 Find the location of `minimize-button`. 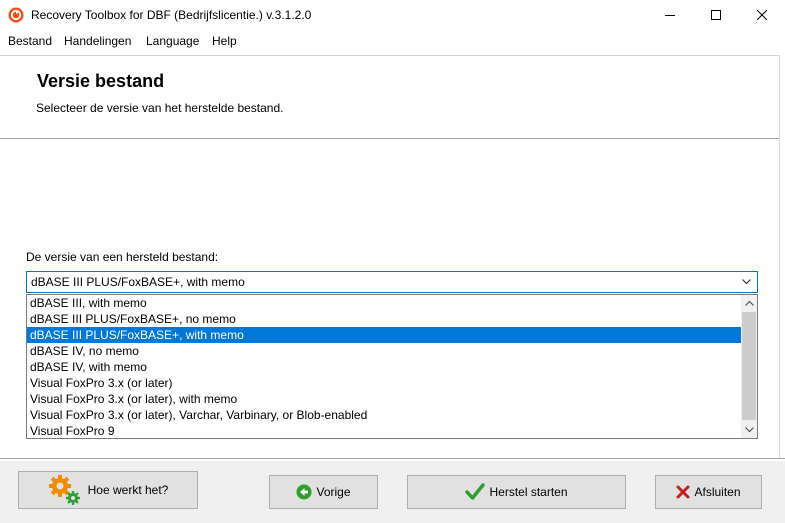

minimize-button is located at coordinates (670, 15).